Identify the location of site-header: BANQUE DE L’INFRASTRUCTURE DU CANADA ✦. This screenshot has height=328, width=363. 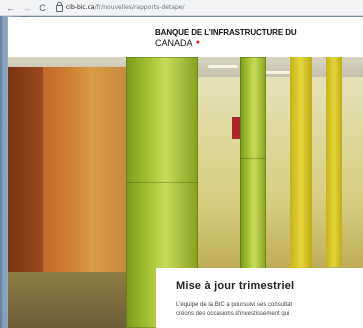
(185, 37).